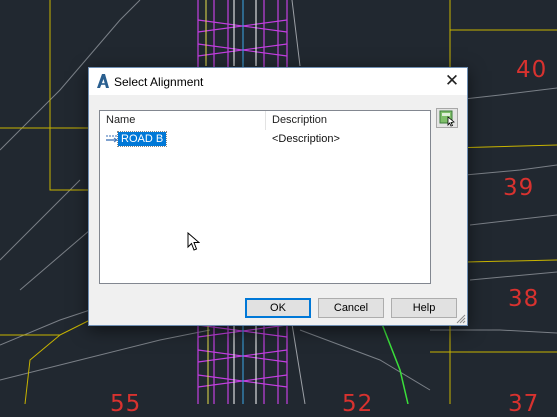 This screenshot has width=557, height=417. Describe the element at coordinates (461, 319) in the screenshot. I see `resize-grip-icon` at that location.